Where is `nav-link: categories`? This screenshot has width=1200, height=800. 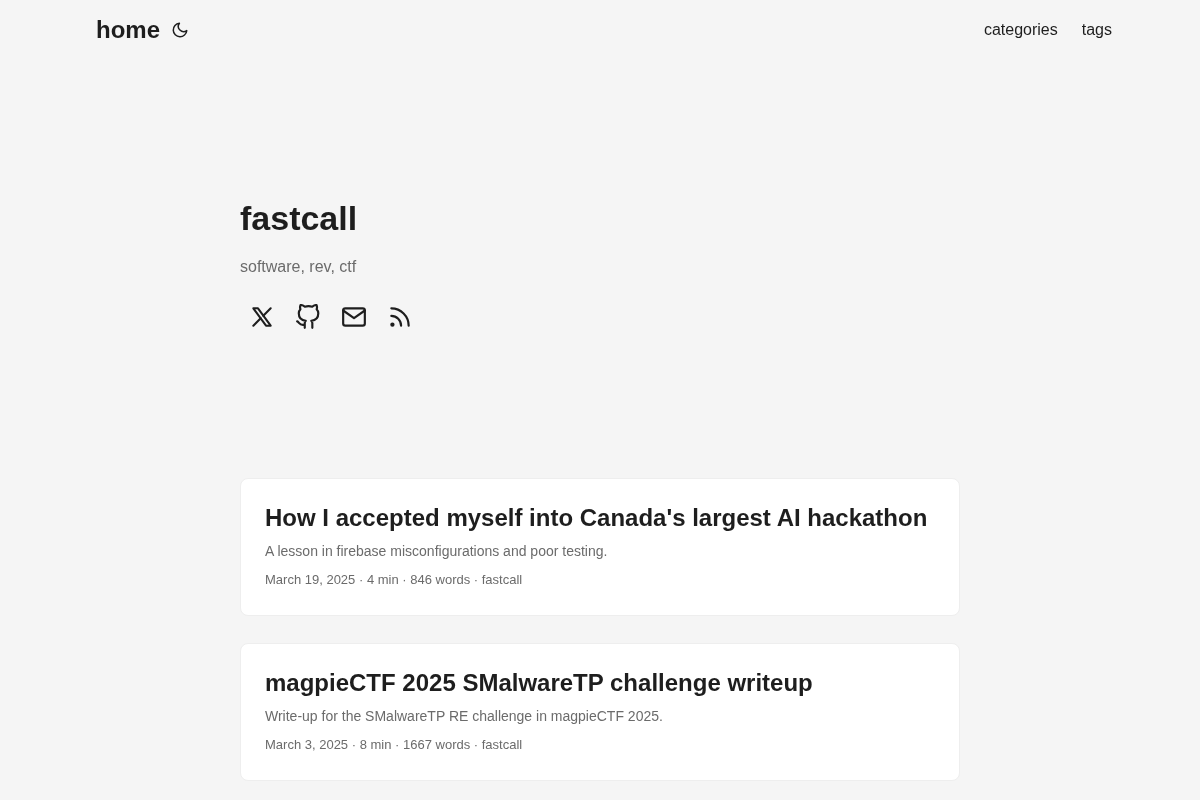
nav-link: categories is located at coordinates (1020, 30).